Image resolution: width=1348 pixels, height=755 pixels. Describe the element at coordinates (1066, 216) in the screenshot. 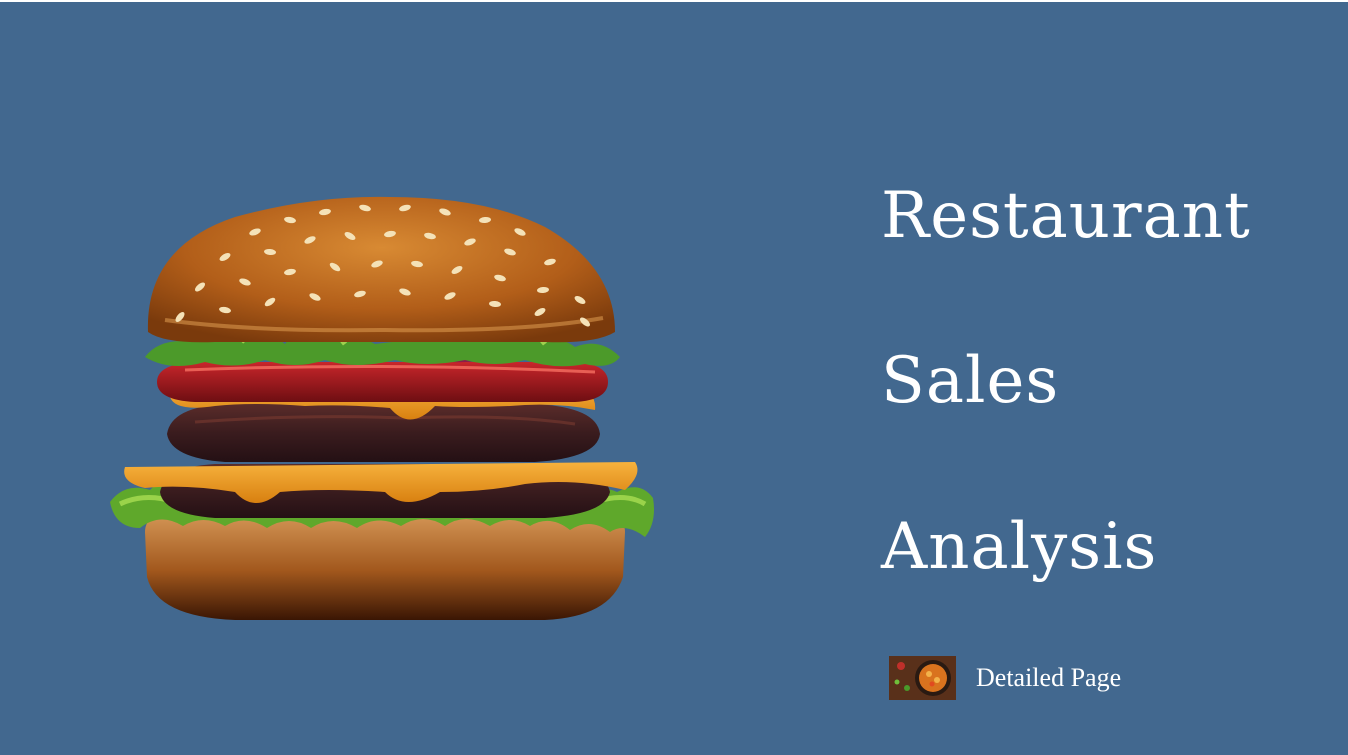

I see `title-line-1: Restaurant` at that location.